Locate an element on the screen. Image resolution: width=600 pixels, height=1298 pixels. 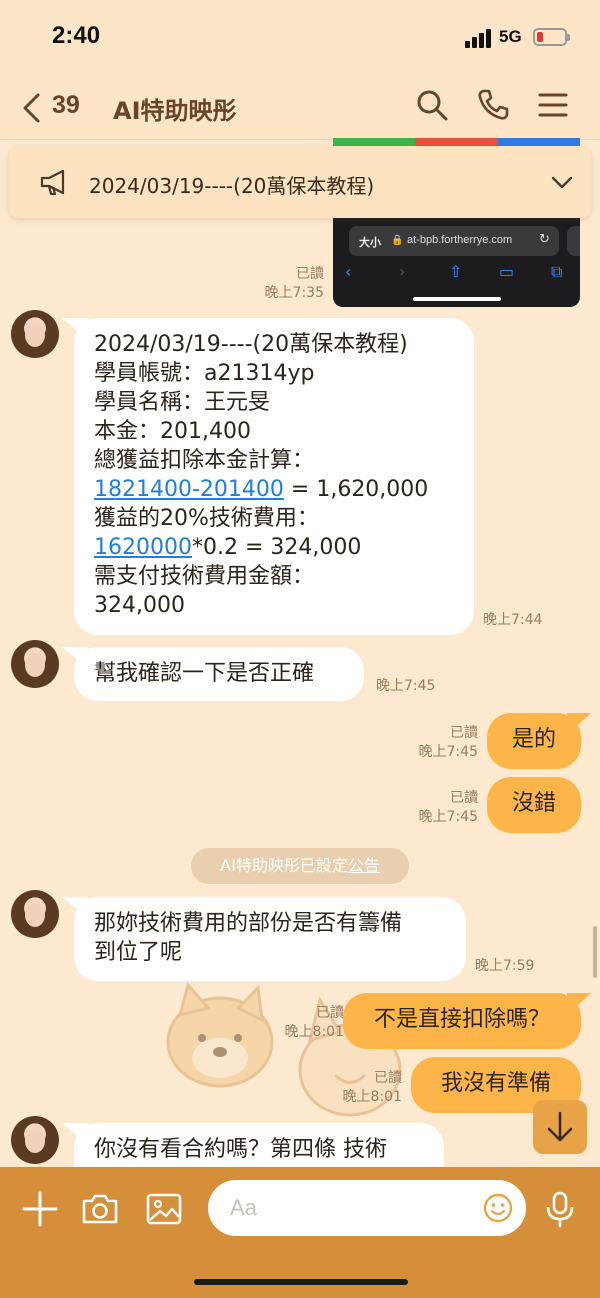
message-time: 晚上7:44 is located at coordinates (513, 620).